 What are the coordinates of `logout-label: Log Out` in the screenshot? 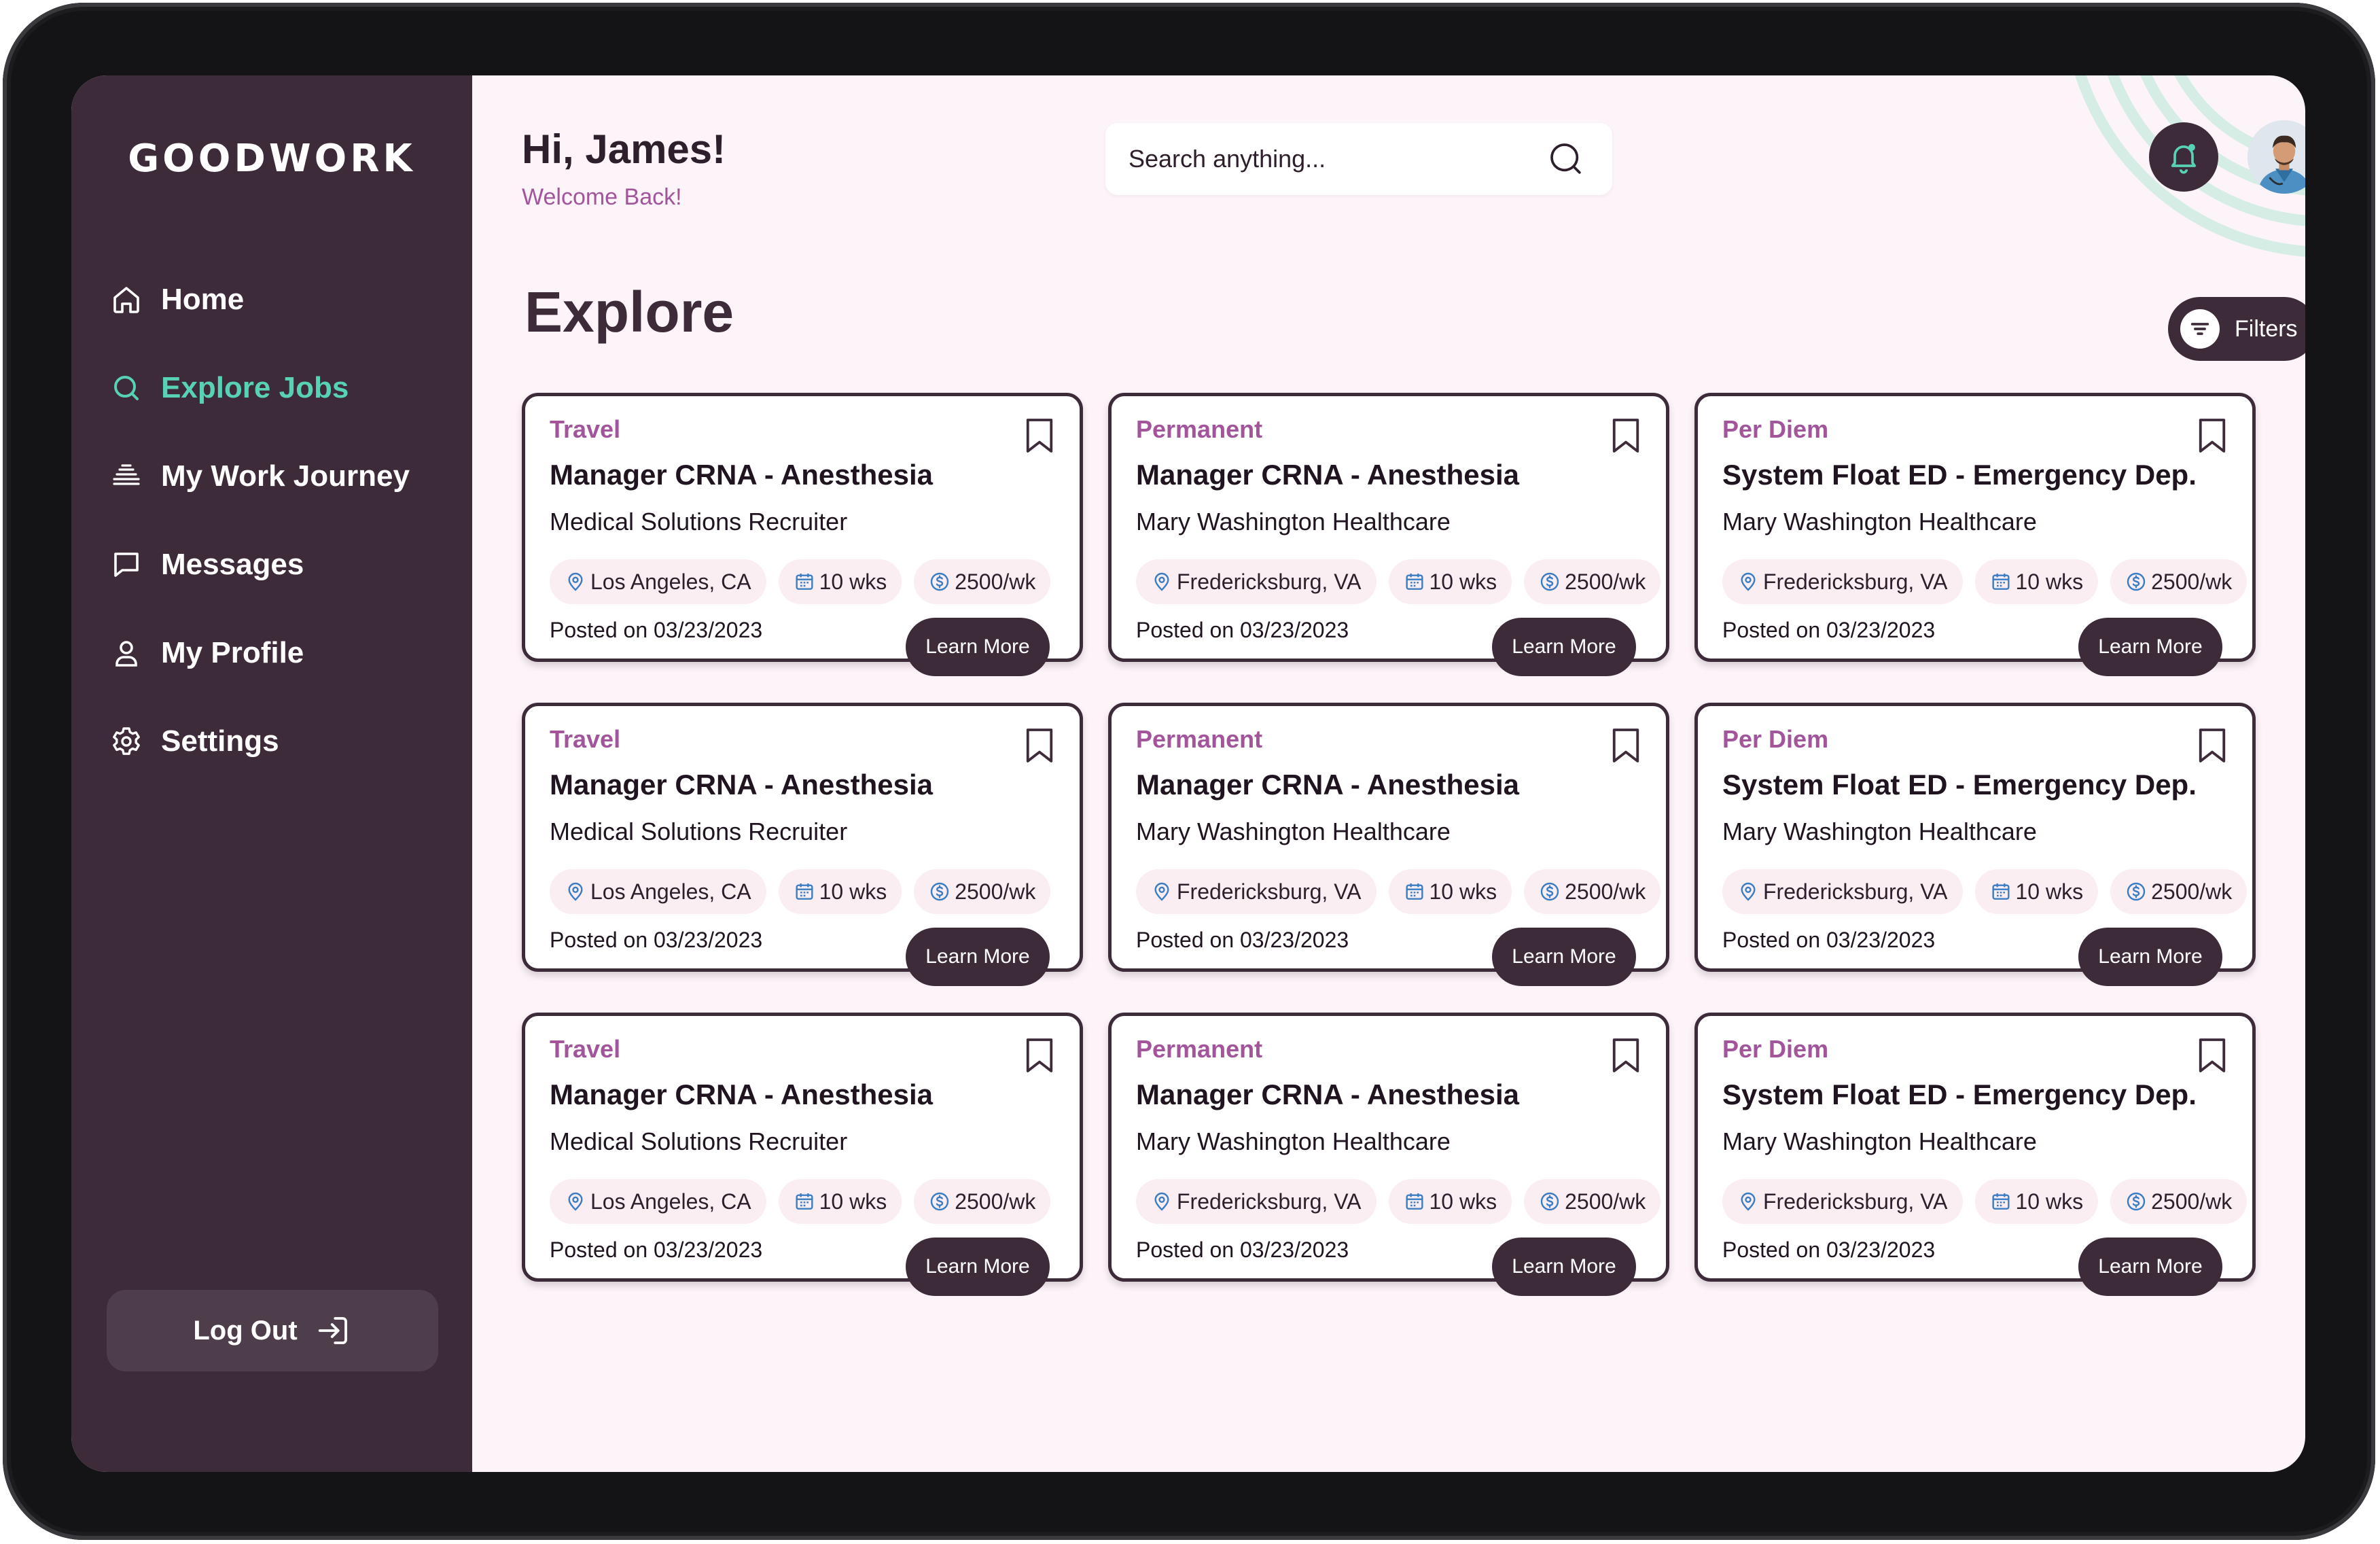 It's located at (246, 1330).